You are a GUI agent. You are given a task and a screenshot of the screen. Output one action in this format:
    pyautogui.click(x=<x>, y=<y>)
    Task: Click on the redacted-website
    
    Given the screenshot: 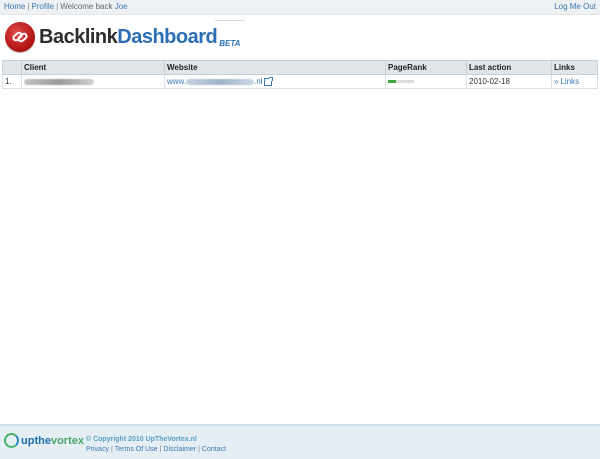 What is the action you would take?
    pyautogui.click(x=220, y=81)
    